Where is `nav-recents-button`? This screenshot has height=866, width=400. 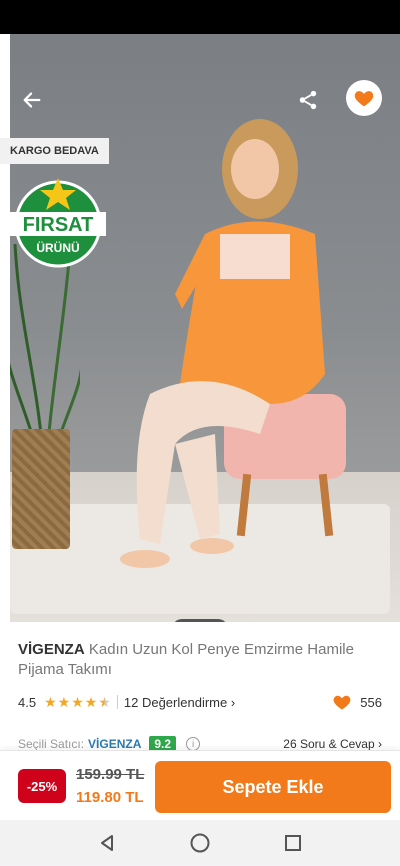 nav-recents-button is located at coordinates (293, 843).